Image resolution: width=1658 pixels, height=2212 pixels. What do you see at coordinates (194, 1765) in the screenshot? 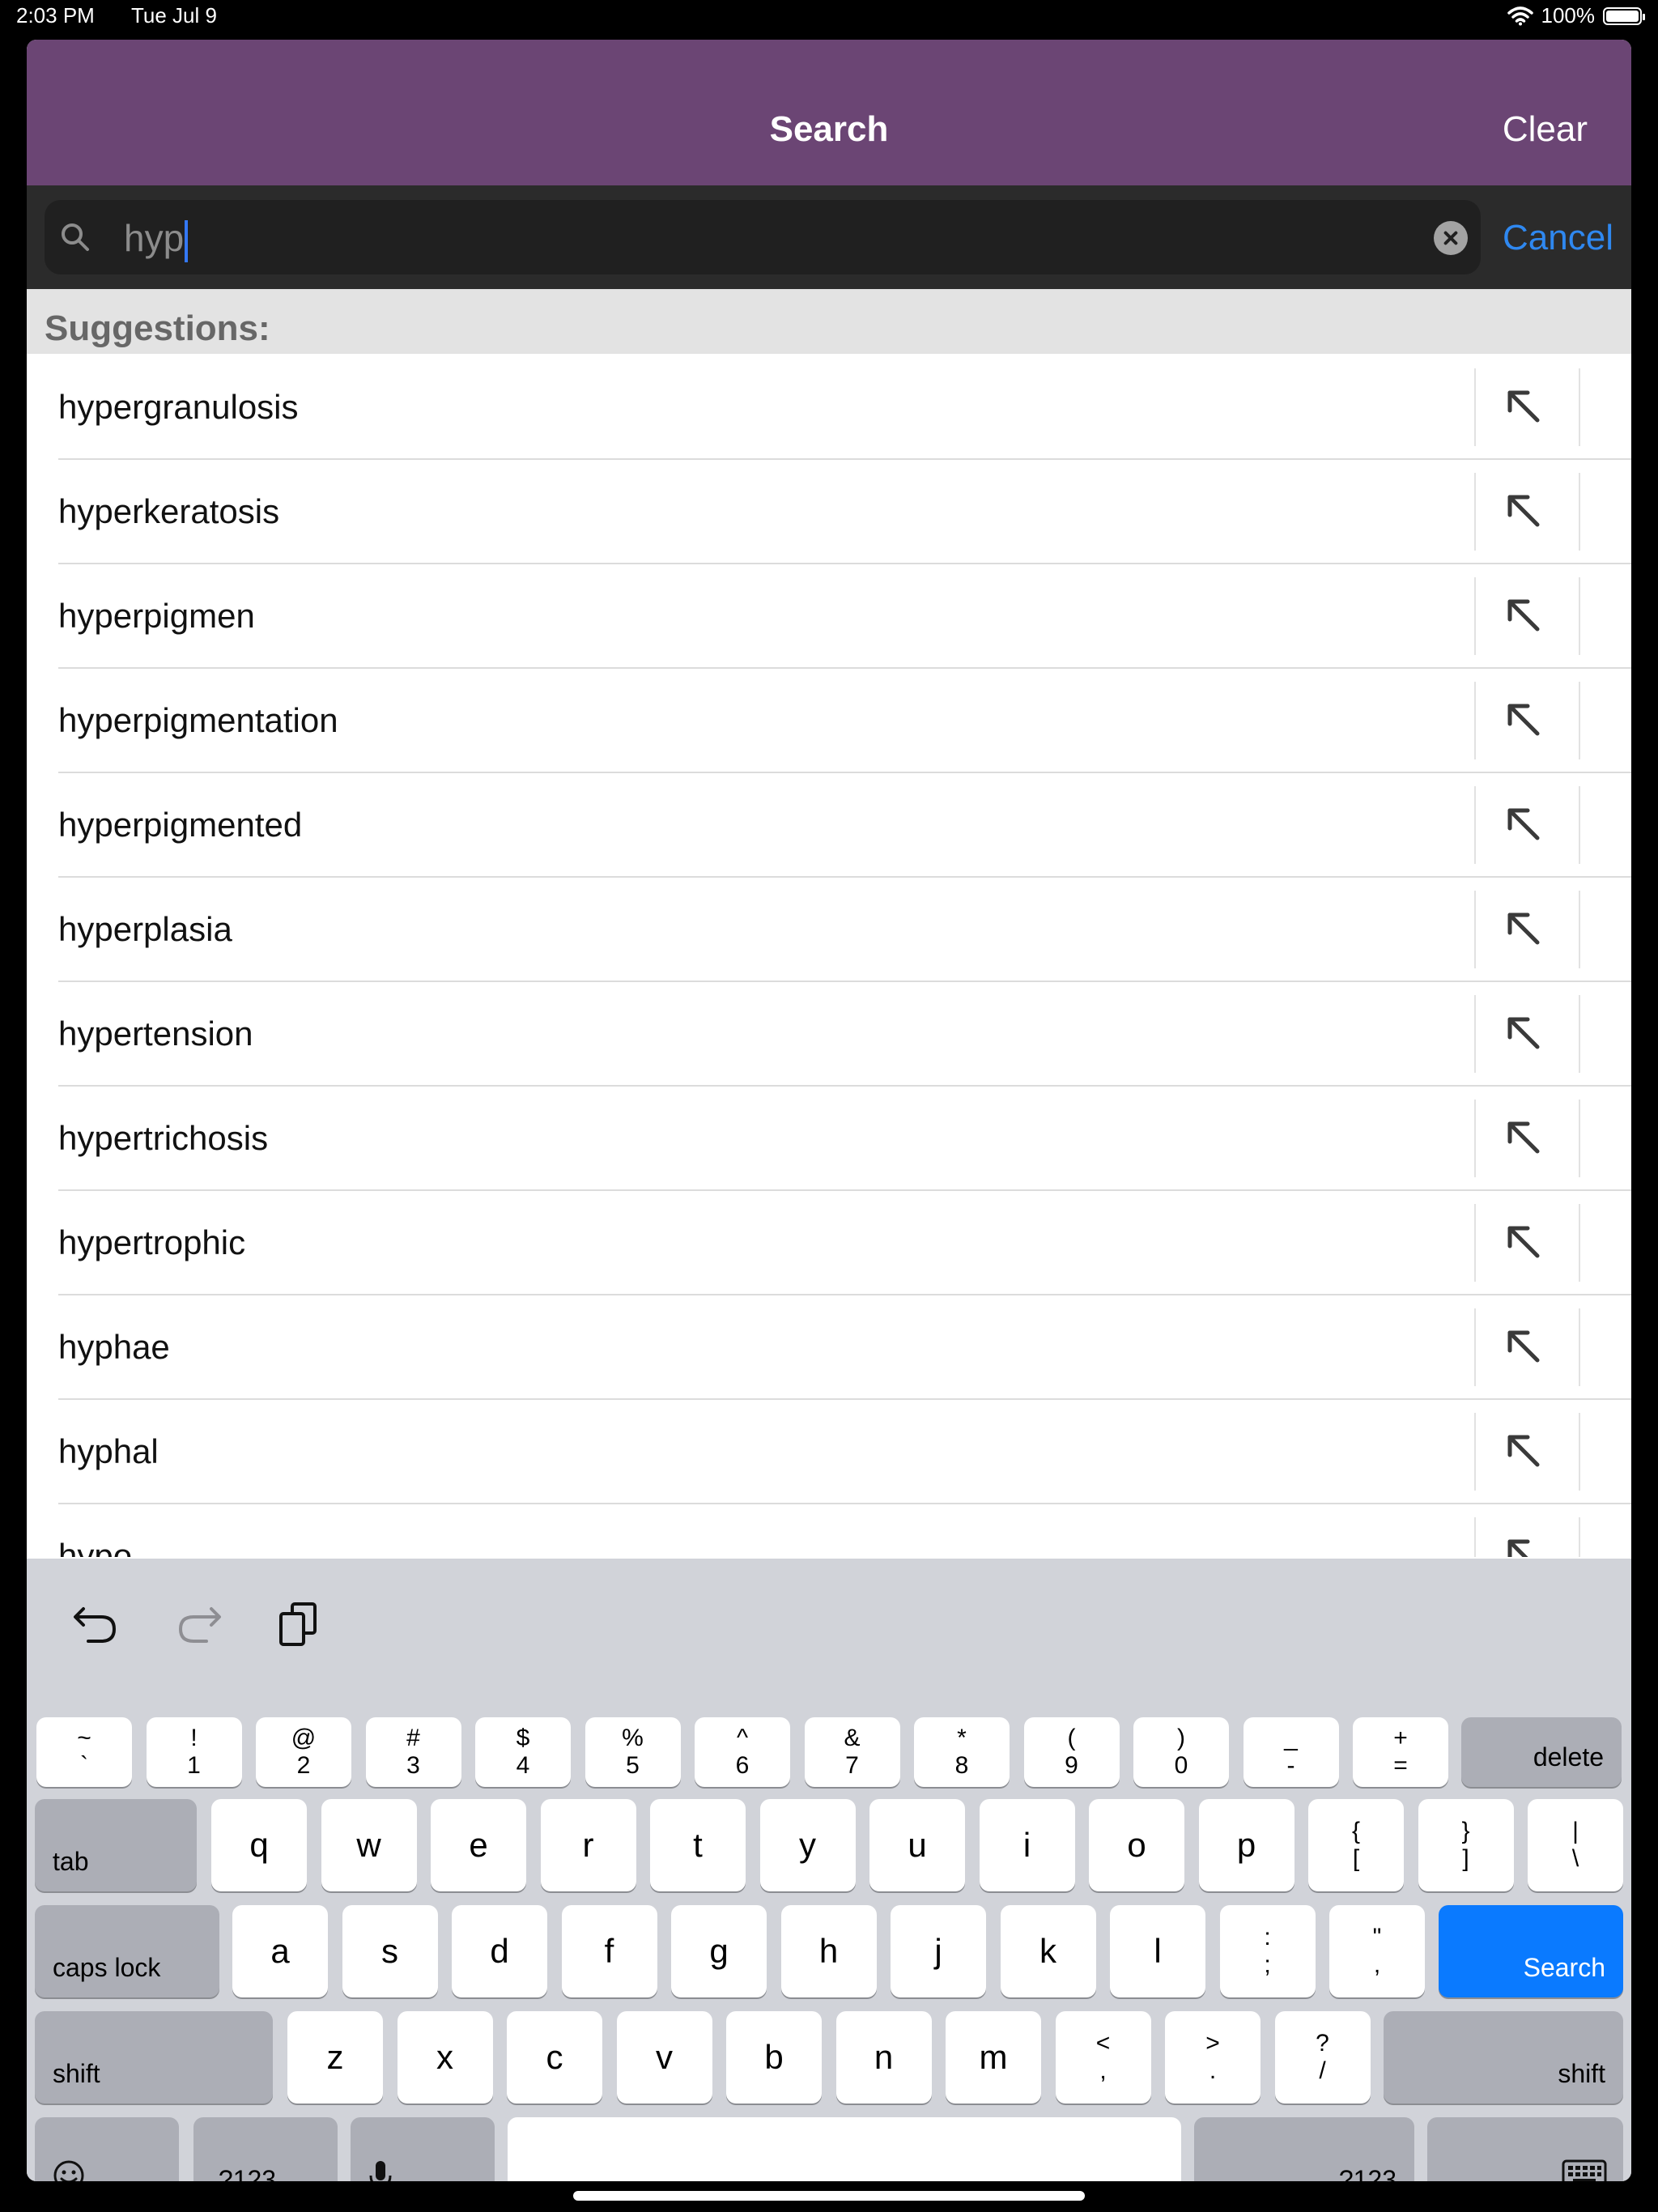
I see `key-bottom-char: 1` at bounding box center [194, 1765].